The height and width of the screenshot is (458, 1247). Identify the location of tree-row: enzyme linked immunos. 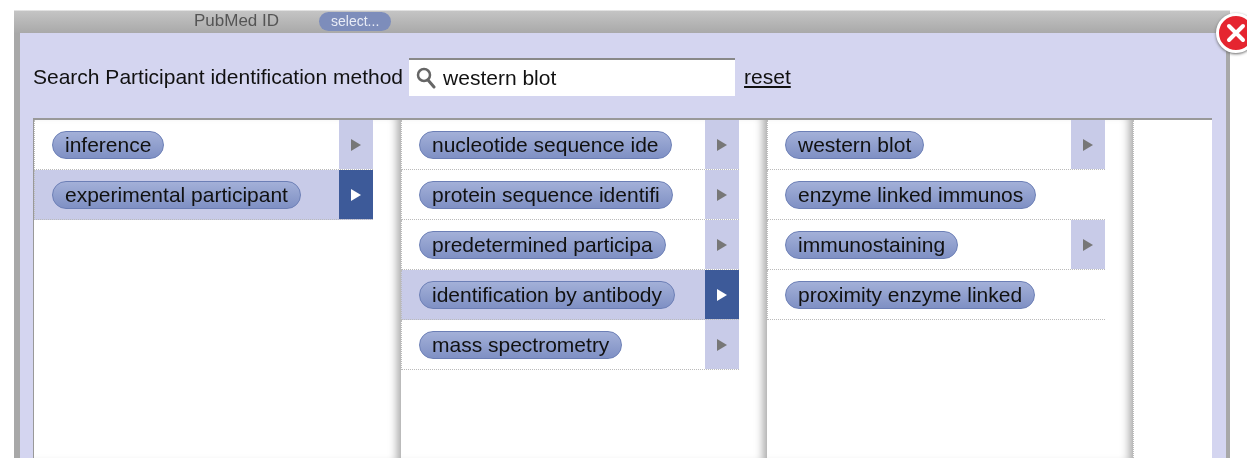
(936, 195).